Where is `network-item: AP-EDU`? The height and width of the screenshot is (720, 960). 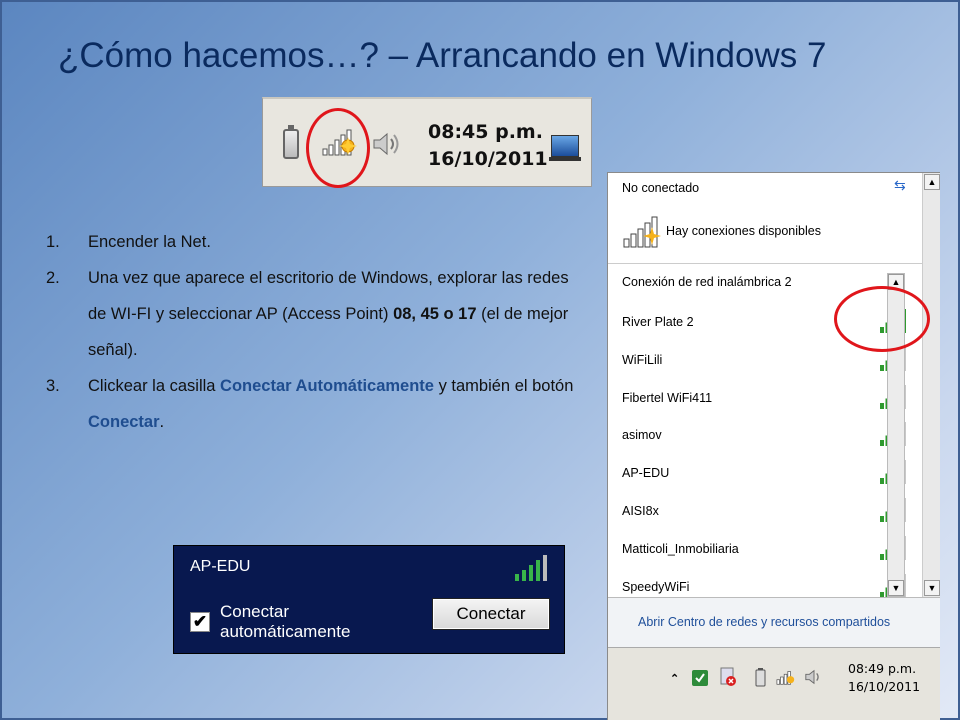
network-item: AP-EDU is located at coordinates (765, 477).